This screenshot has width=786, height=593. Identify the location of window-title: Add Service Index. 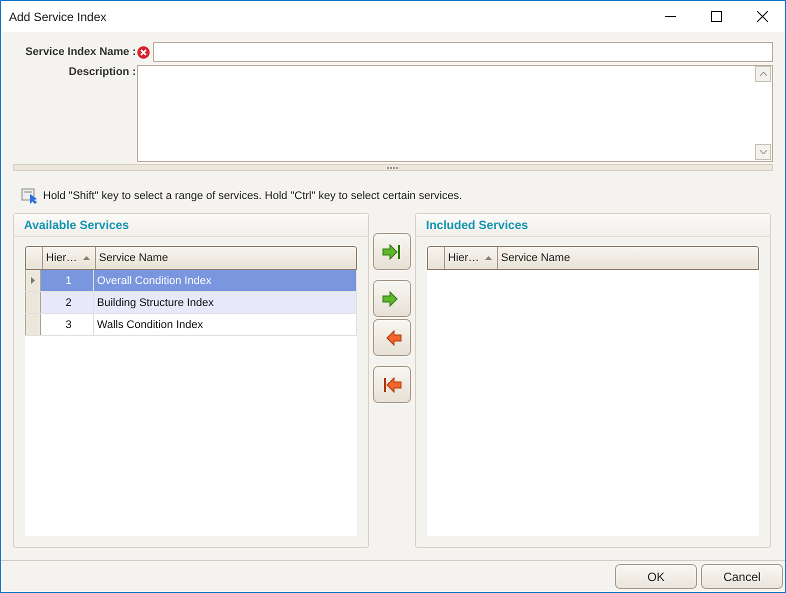
(58, 17).